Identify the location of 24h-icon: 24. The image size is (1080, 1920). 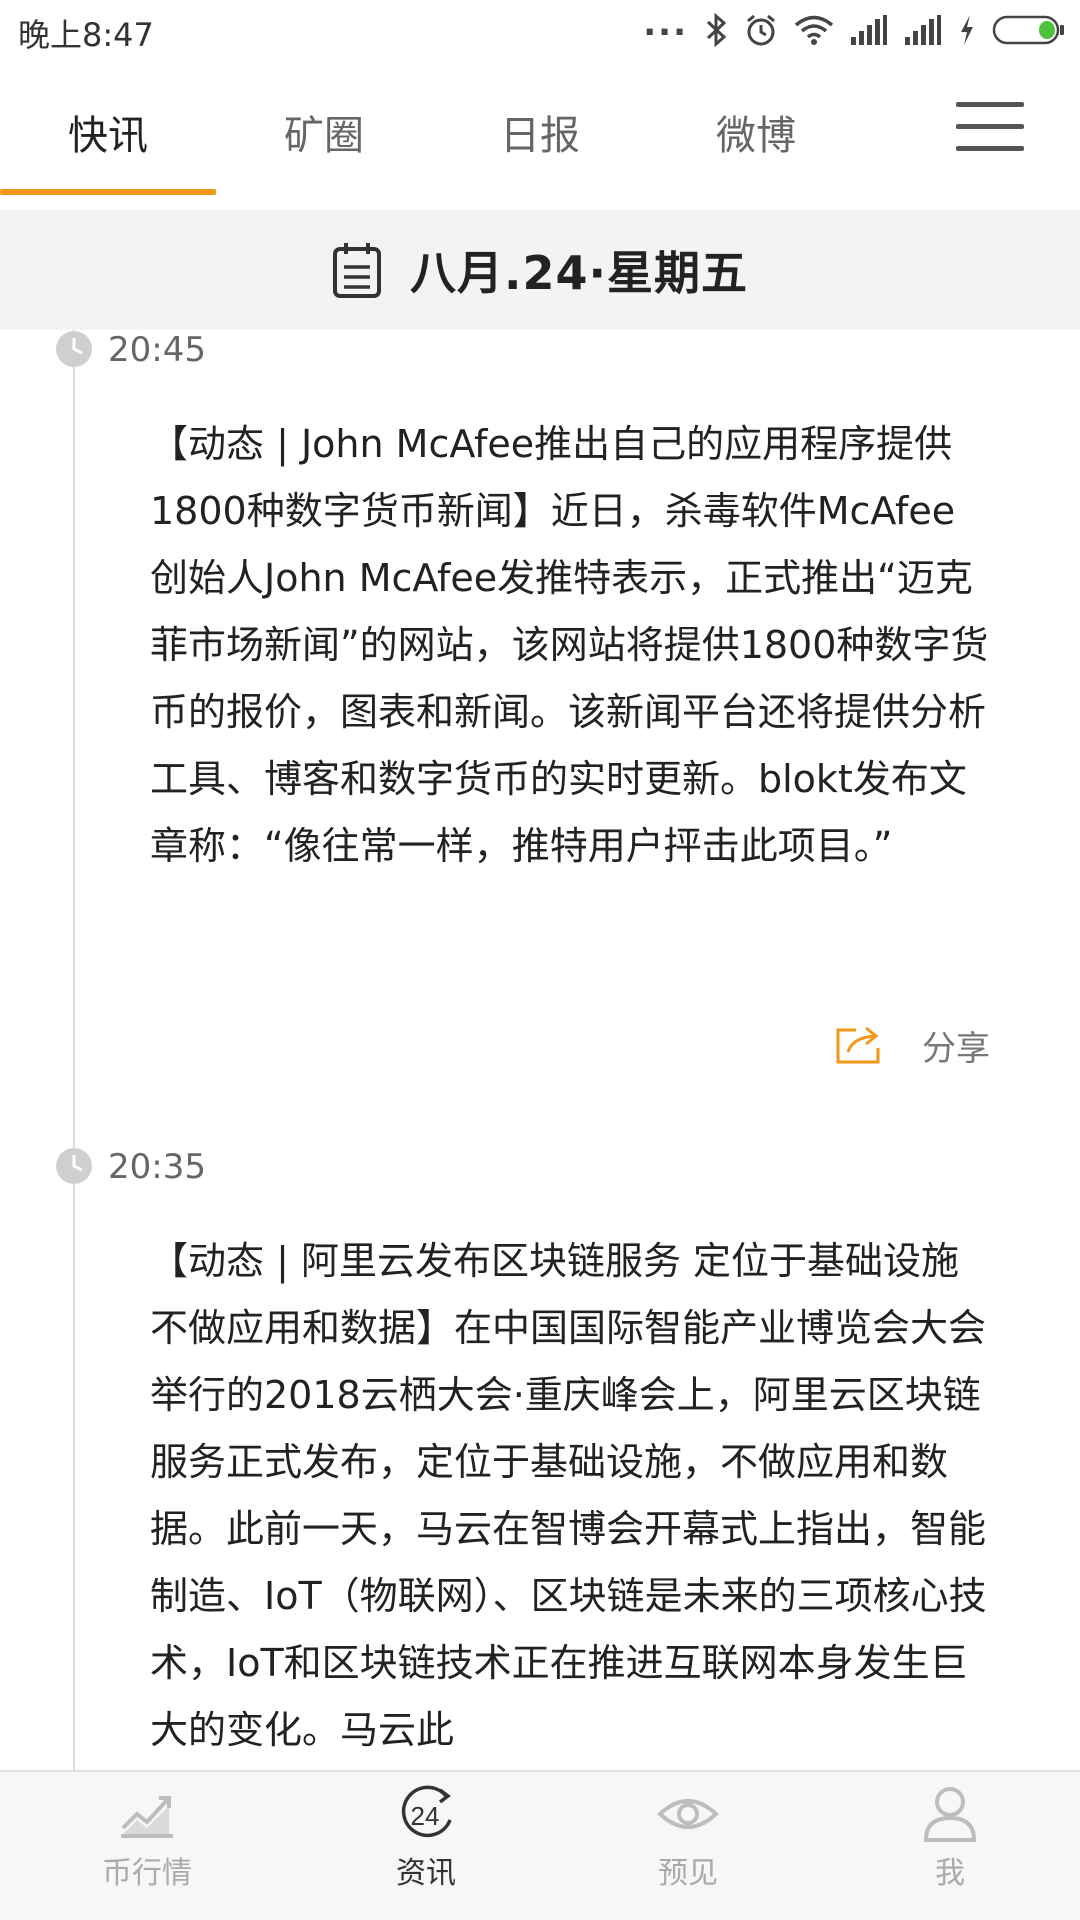
(426, 1811).